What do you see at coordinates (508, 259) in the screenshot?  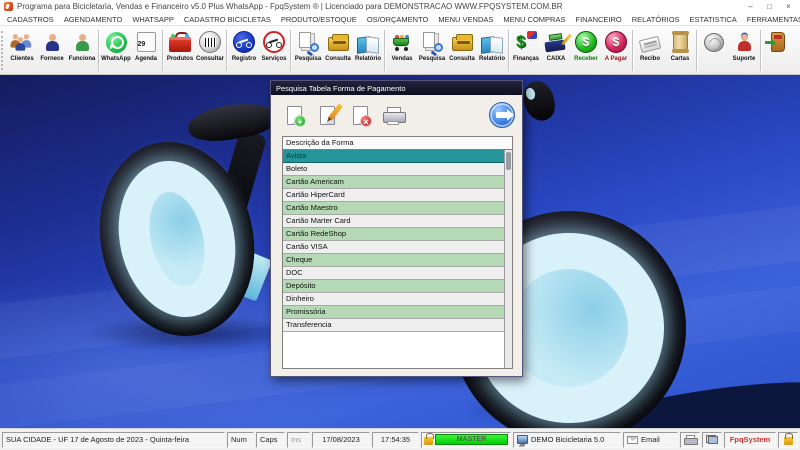 I see `list-scrollbar` at bounding box center [508, 259].